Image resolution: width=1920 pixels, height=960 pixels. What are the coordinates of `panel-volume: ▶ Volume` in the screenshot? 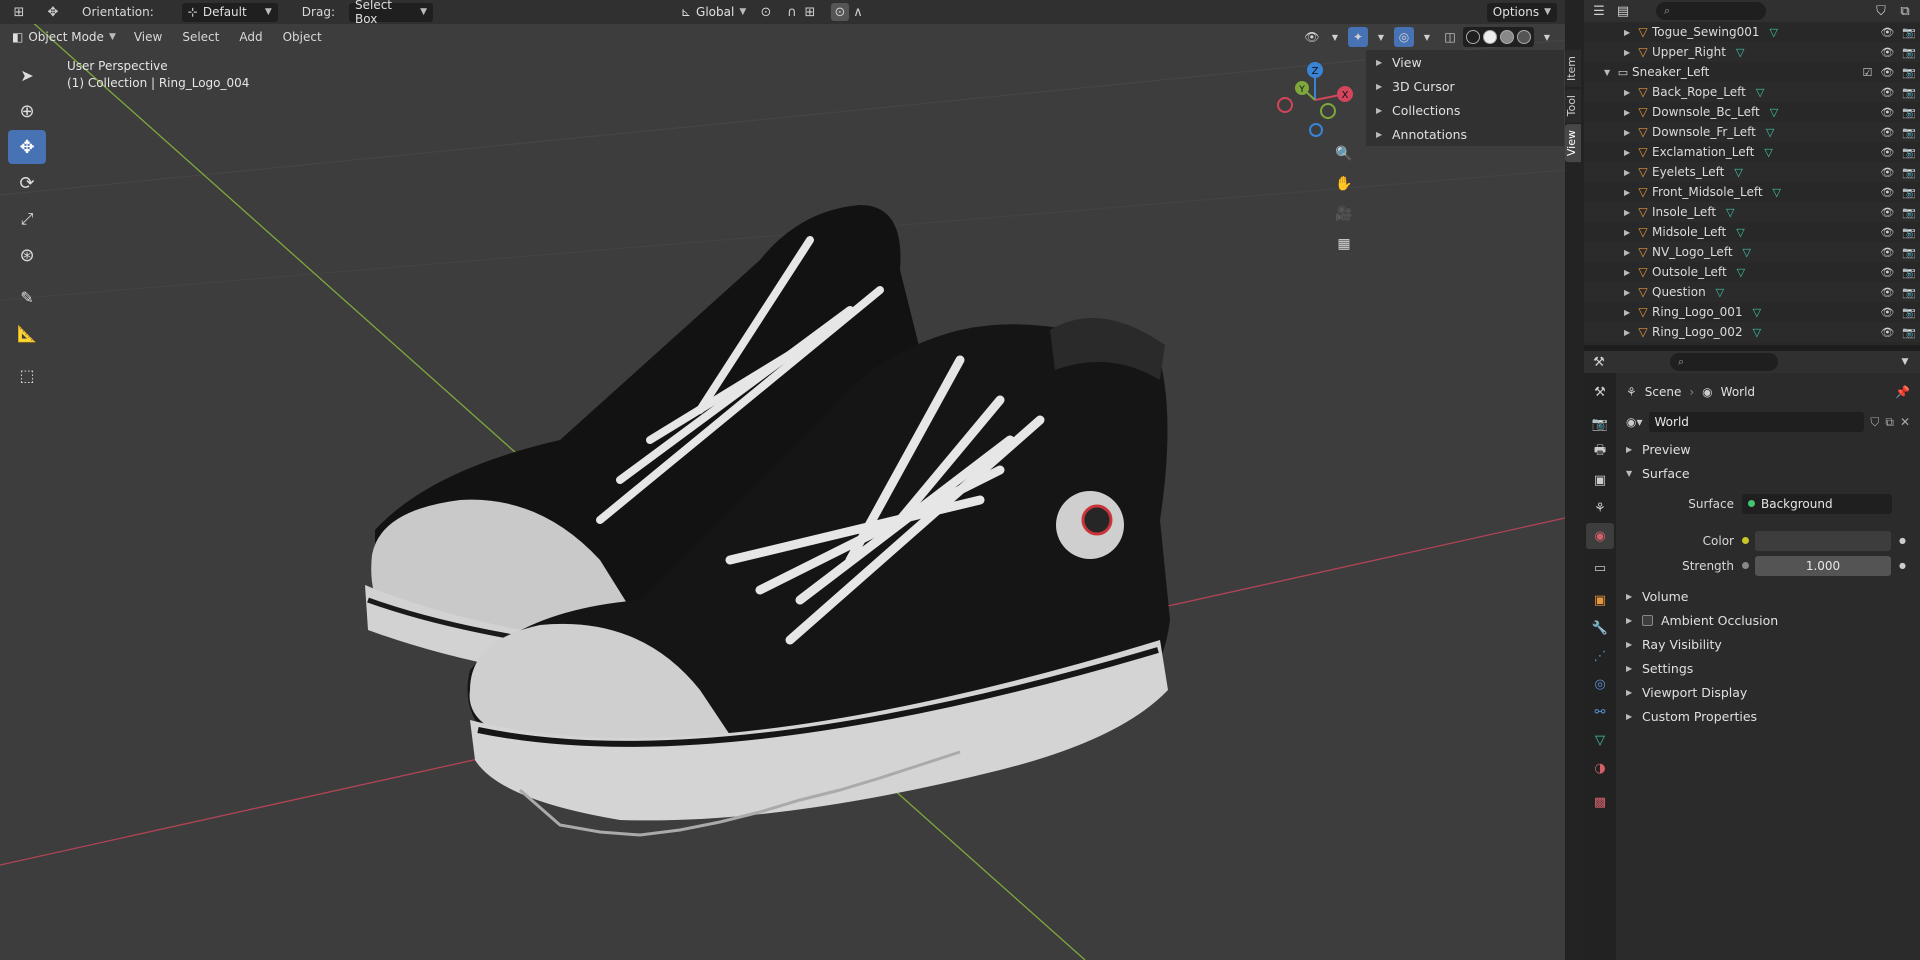 It's located at (1768, 596).